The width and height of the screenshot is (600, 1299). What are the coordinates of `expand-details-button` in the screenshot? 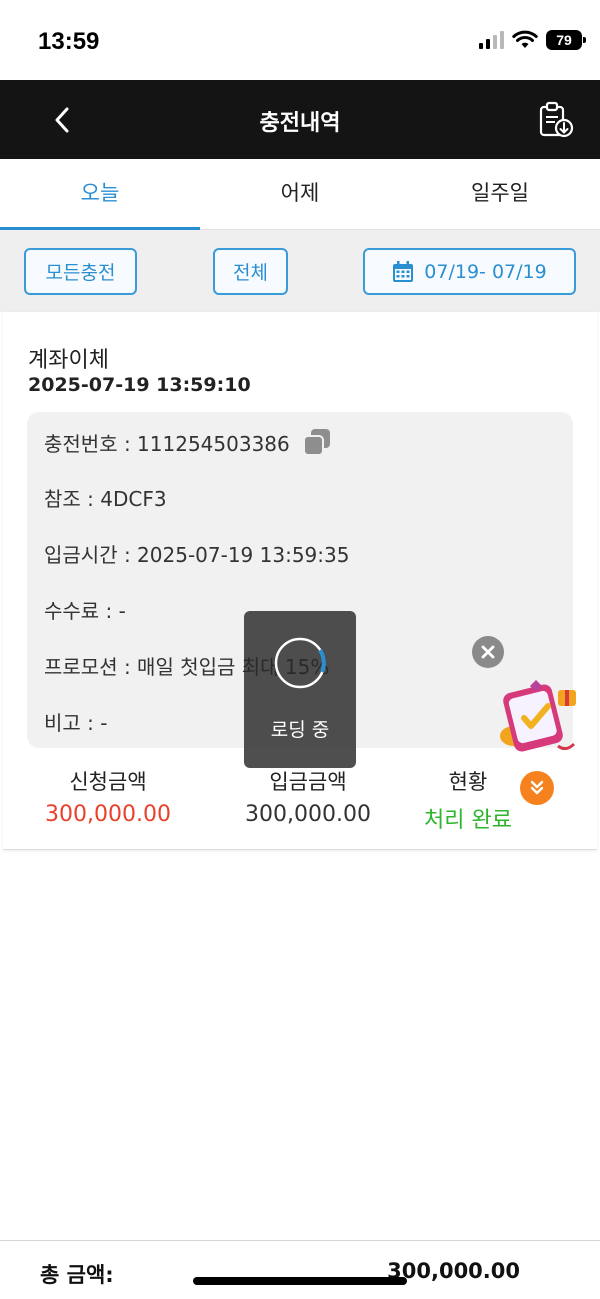 It's located at (537, 788).